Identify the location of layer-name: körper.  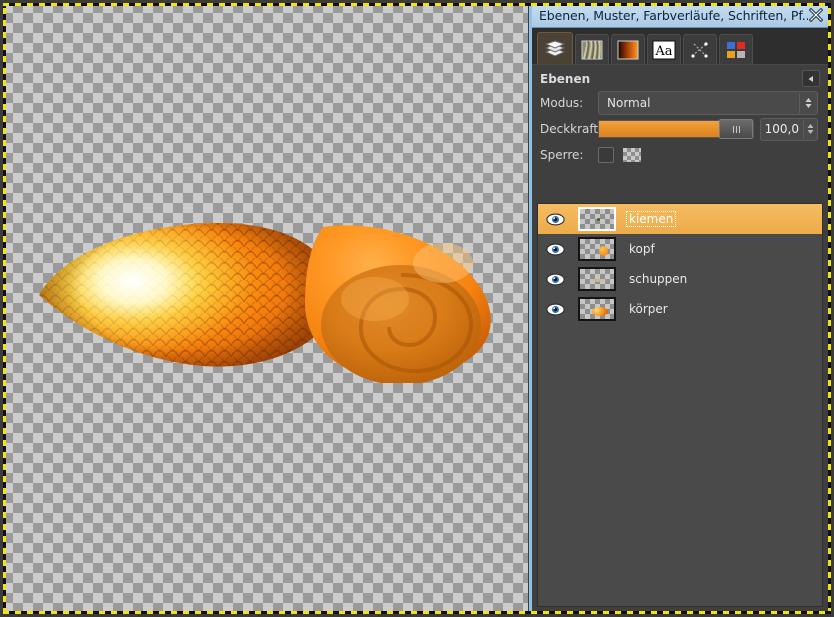
(648, 309).